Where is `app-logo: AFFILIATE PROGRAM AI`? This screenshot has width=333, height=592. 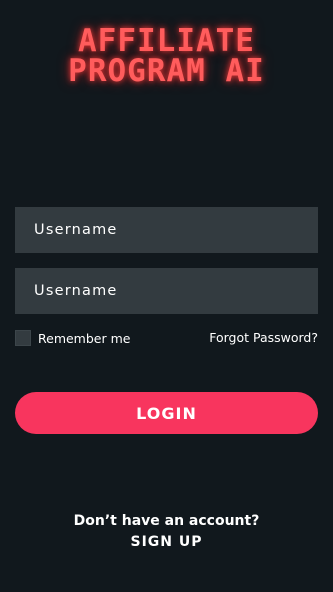 app-logo: AFFILIATE PROGRAM AI is located at coordinates (166, 56).